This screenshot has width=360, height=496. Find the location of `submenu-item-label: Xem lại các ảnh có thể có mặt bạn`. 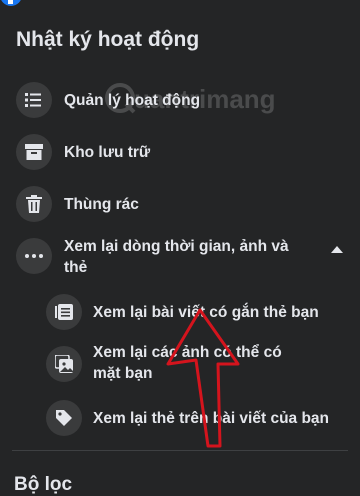

submenu-item-label: Xem lại các ảnh có thể có mặt bạn is located at coordinates (187, 363).